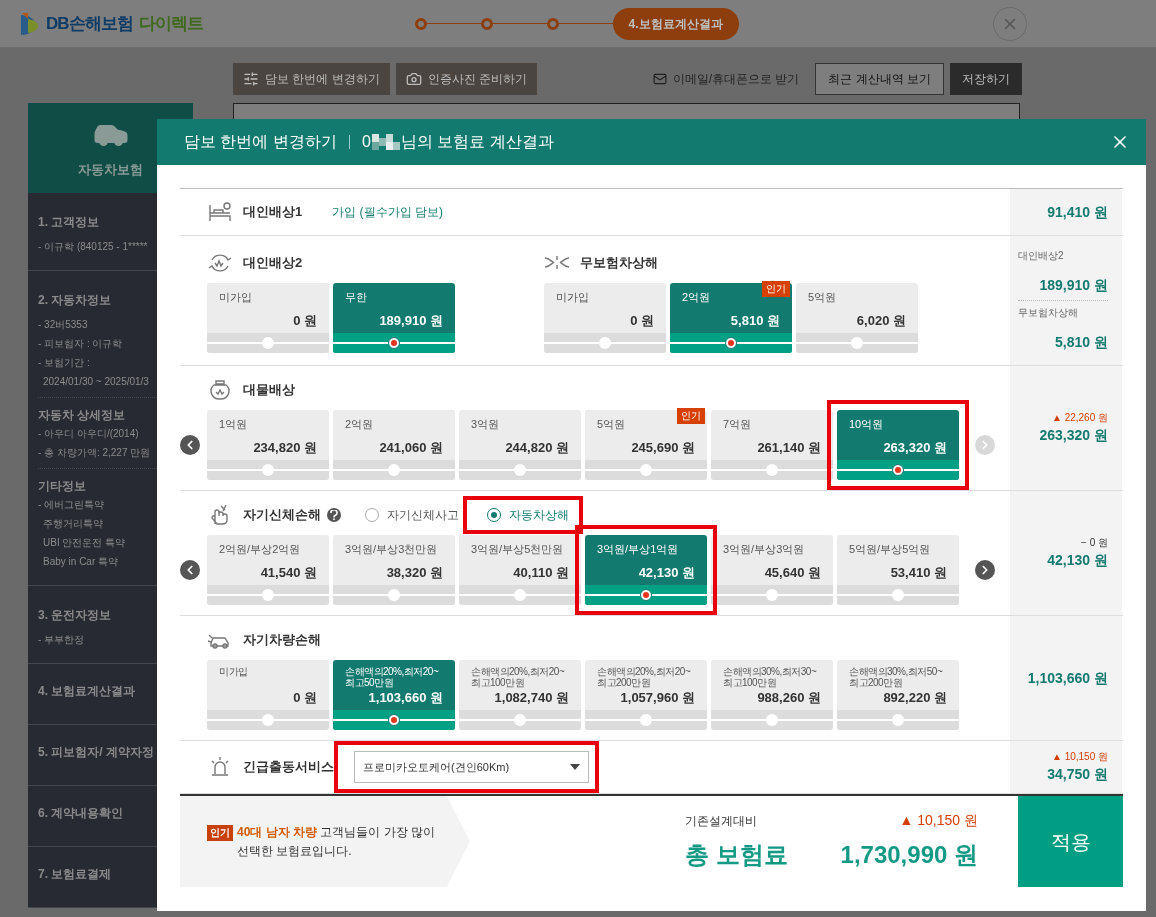  Describe the element at coordinates (260, 549) in the screenshot. I see `option-label: 2억원/부상2억원` at that location.